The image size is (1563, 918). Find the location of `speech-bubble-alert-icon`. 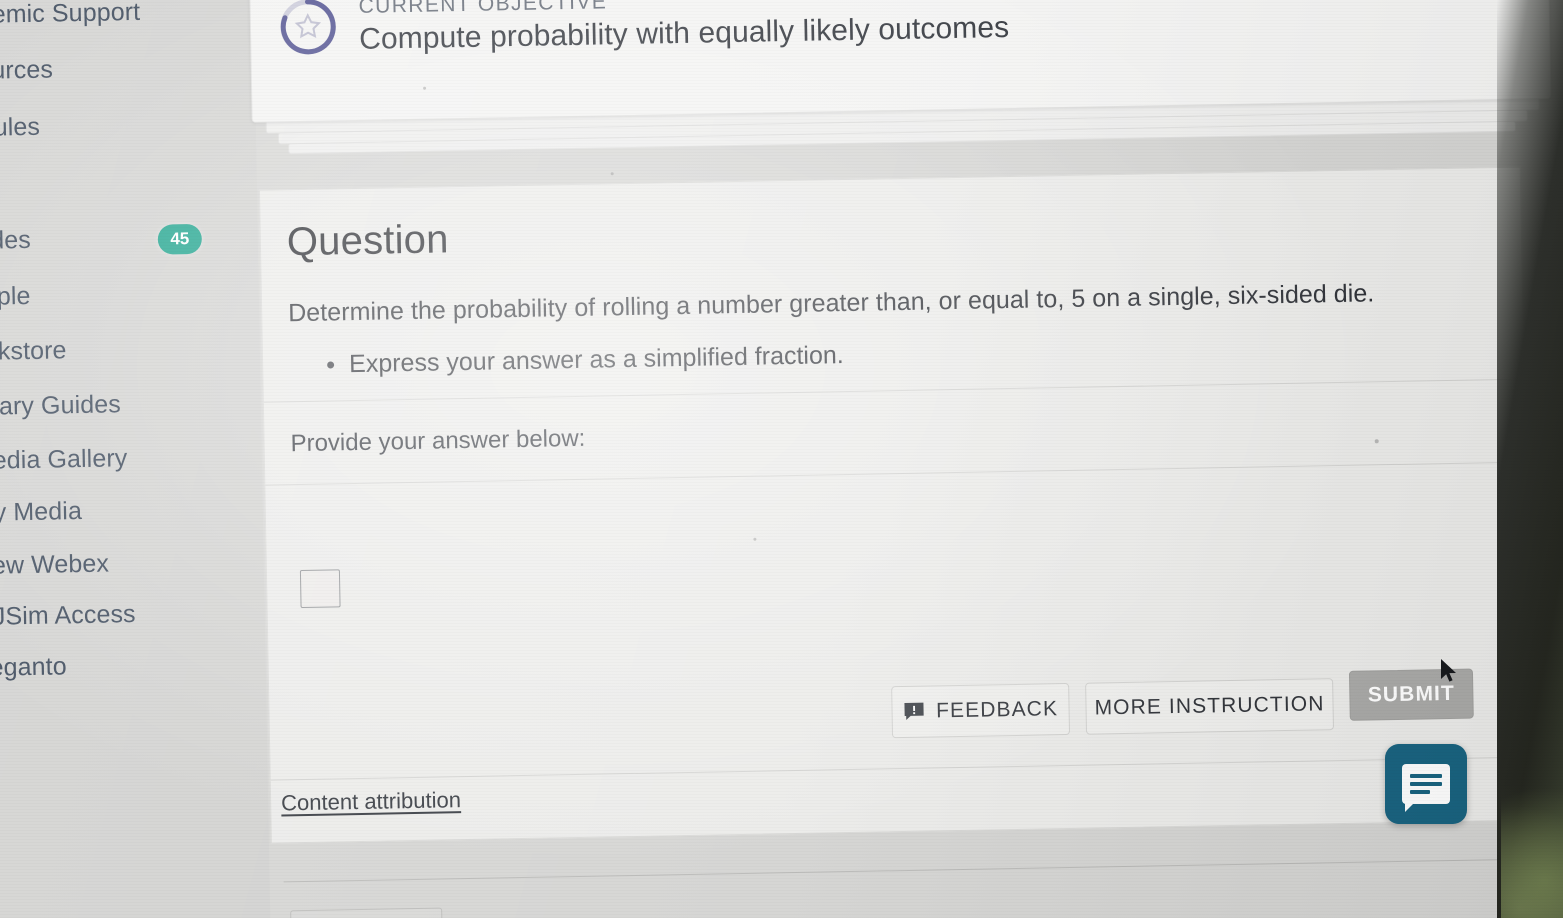

speech-bubble-alert-icon is located at coordinates (913, 711).